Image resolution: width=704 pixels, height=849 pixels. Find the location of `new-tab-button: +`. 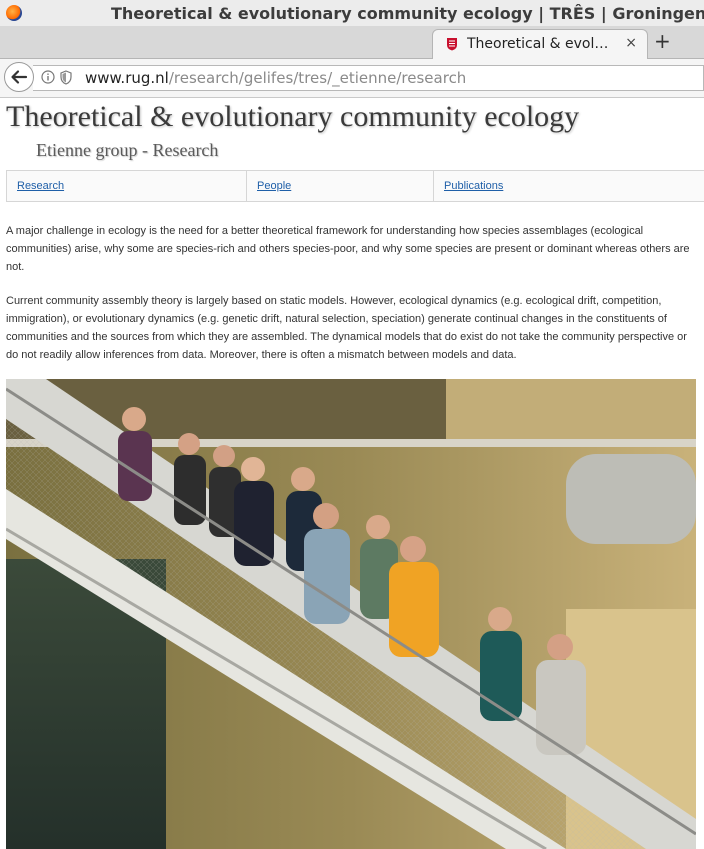

new-tab-button: + is located at coordinates (662, 41).